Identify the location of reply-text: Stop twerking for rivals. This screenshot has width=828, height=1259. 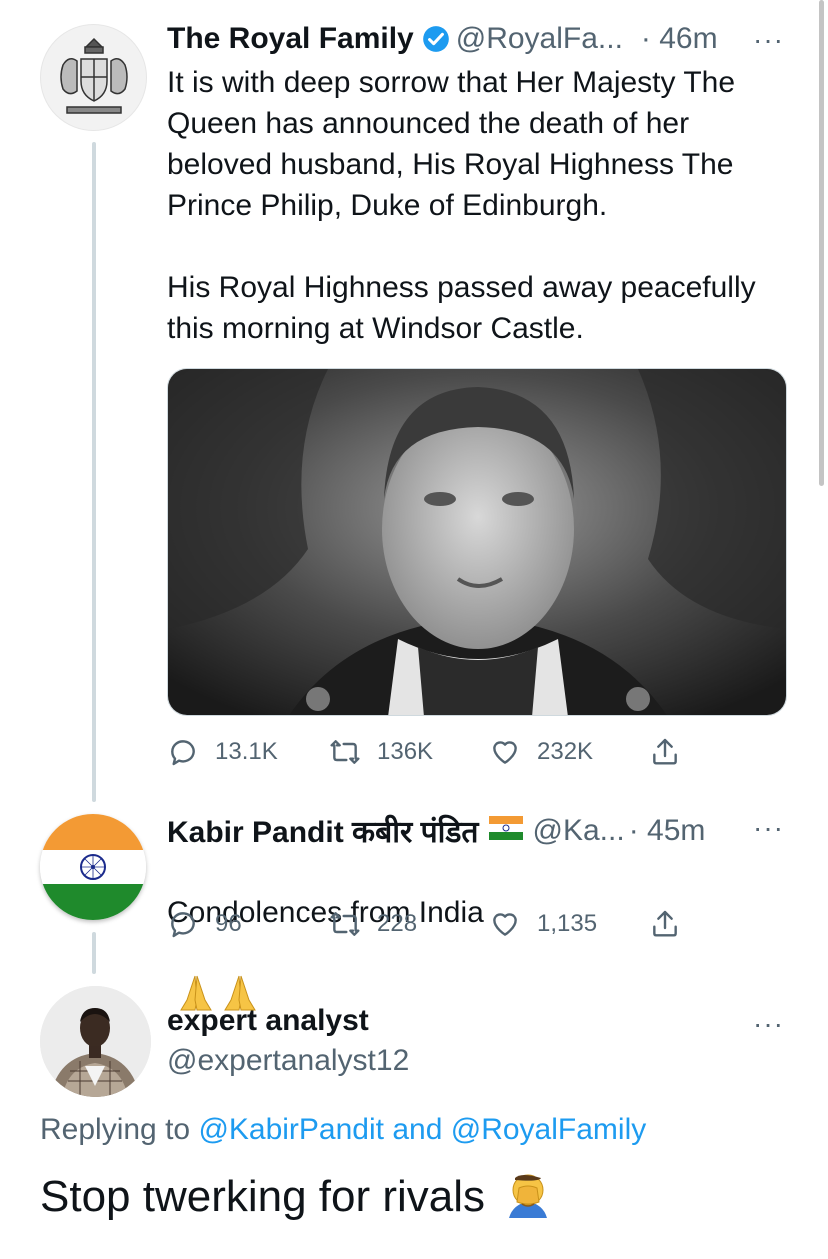
(295, 1199).